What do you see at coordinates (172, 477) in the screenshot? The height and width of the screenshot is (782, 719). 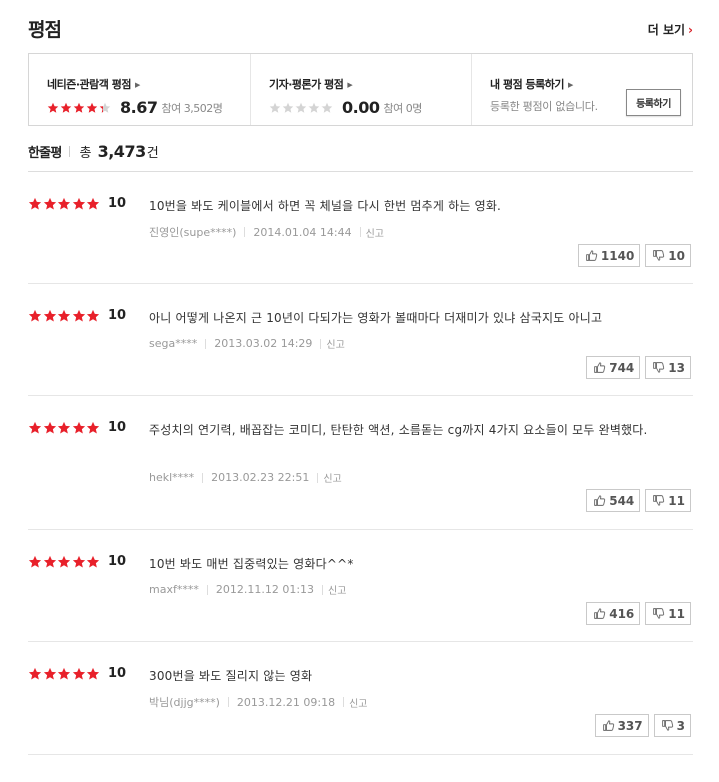 I see `review-author: hekl****` at bounding box center [172, 477].